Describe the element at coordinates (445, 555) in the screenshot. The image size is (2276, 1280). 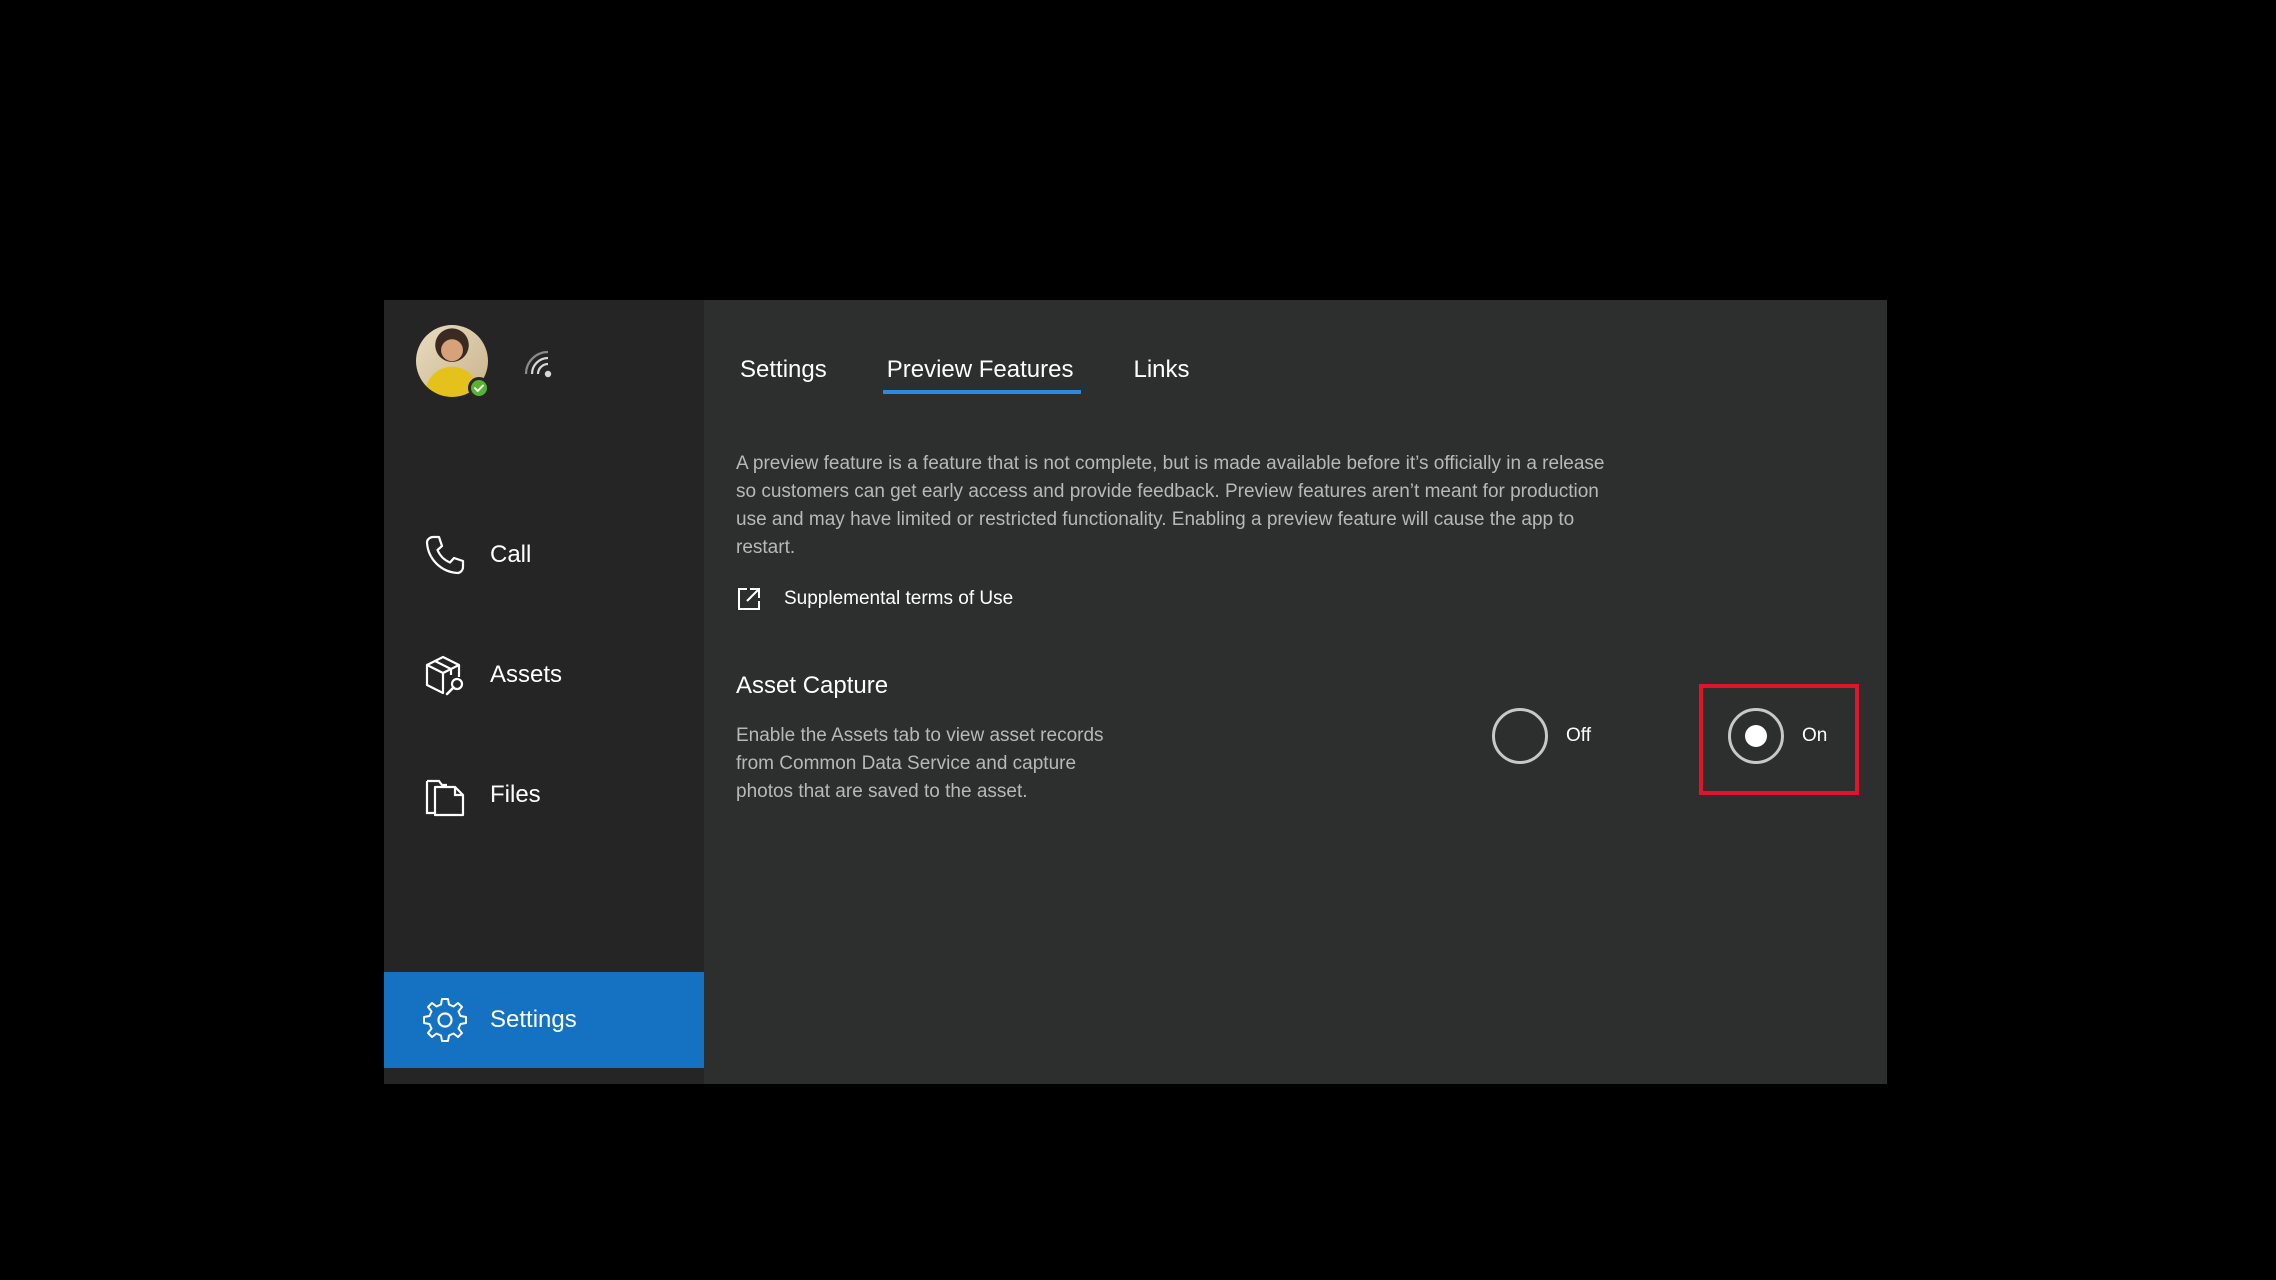
I see `phone-icon` at that location.